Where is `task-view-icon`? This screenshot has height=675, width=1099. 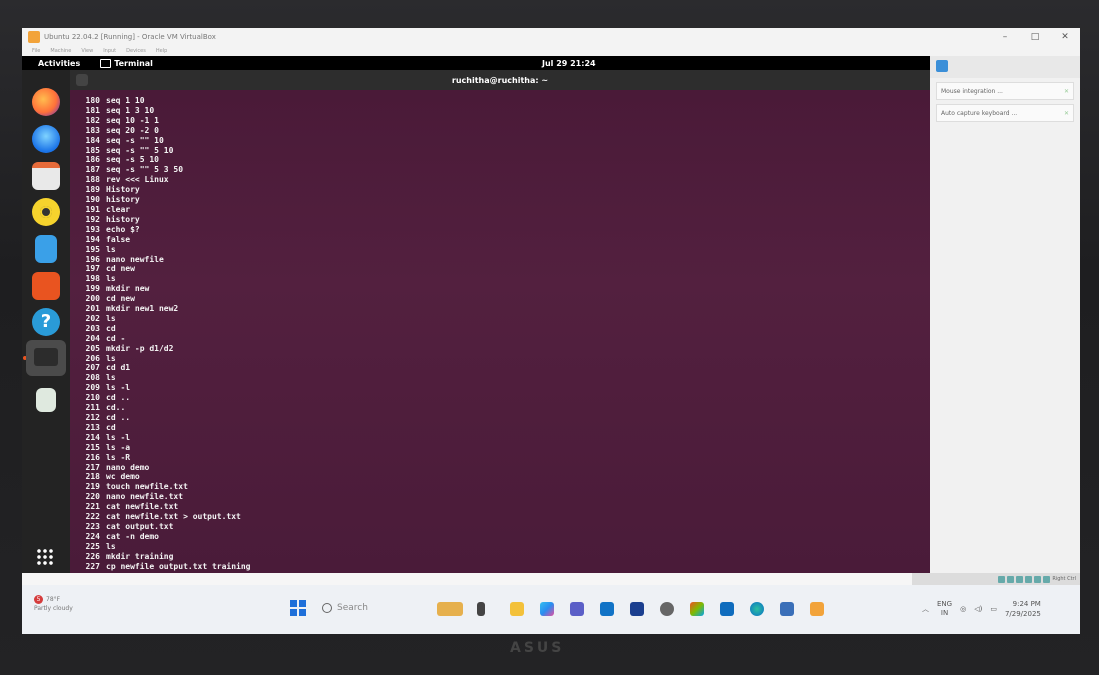 task-view-icon is located at coordinates (481, 609).